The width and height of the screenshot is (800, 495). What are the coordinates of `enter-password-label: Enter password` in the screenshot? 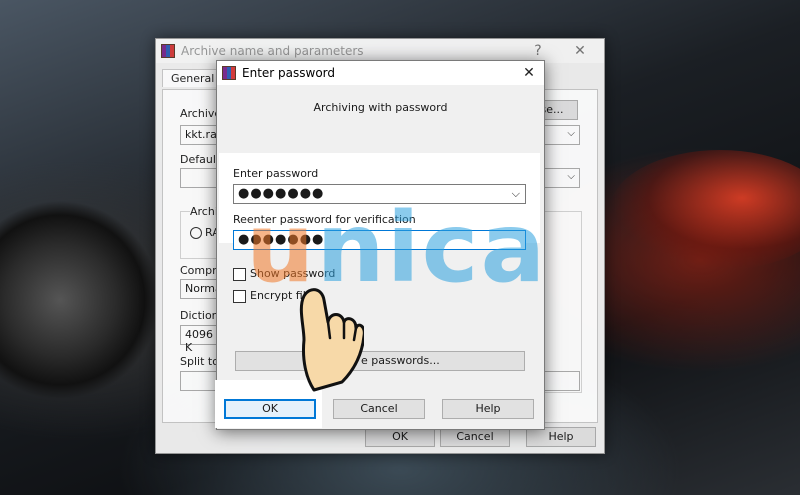 It's located at (276, 173).